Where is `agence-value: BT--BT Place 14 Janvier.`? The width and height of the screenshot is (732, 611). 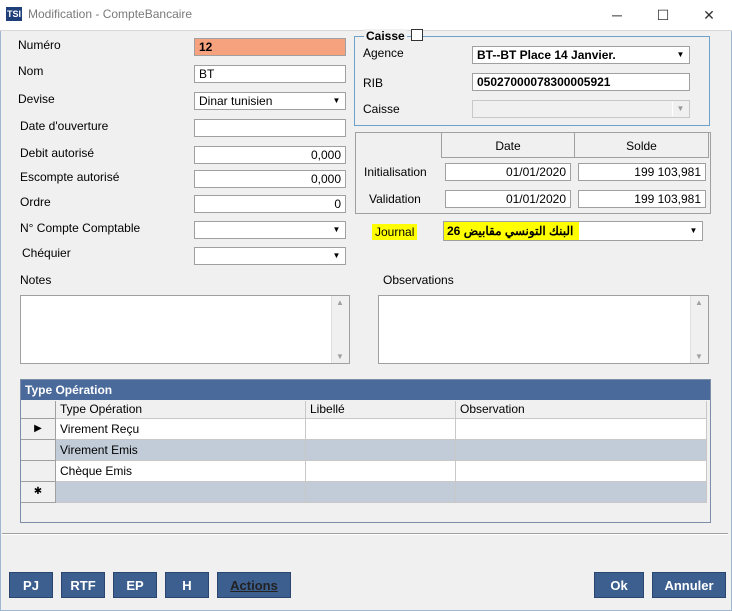
agence-value: BT--BT Place 14 Janvier. is located at coordinates (546, 55).